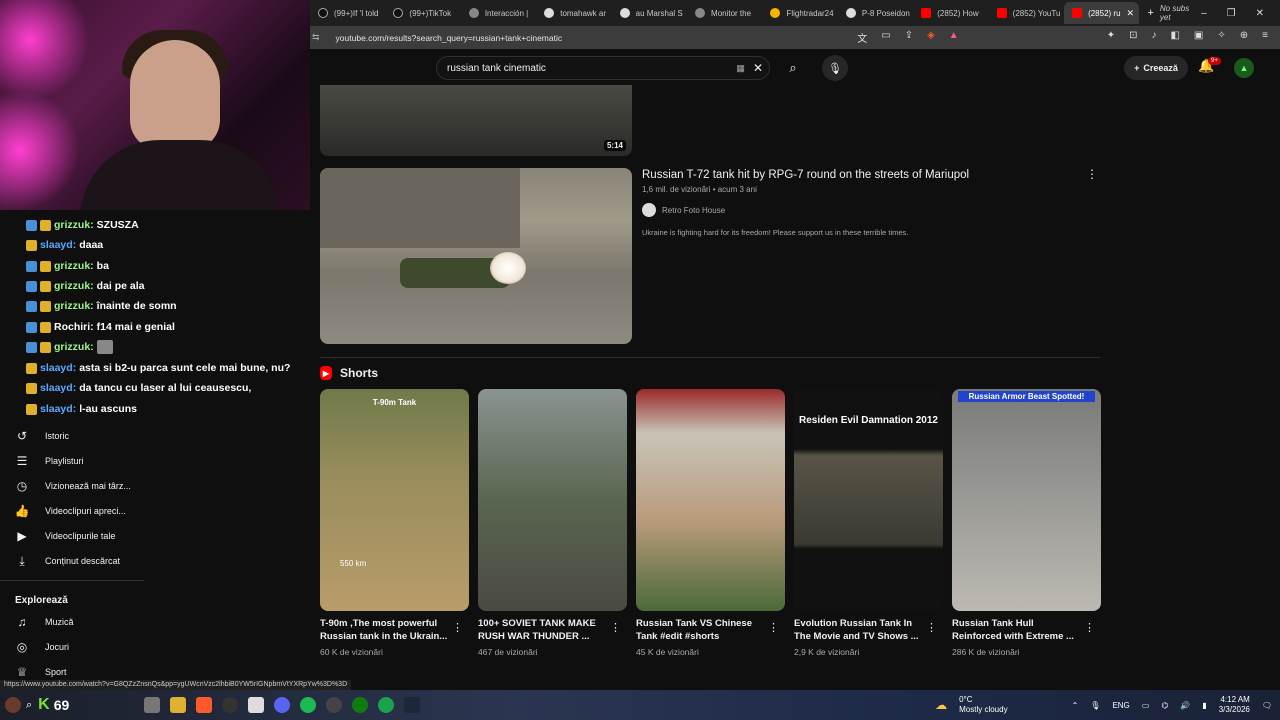 This screenshot has height=720, width=1280. What do you see at coordinates (422, 13) in the screenshot?
I see `tab: (99+)TikTok` at bounding box center [422, 13].